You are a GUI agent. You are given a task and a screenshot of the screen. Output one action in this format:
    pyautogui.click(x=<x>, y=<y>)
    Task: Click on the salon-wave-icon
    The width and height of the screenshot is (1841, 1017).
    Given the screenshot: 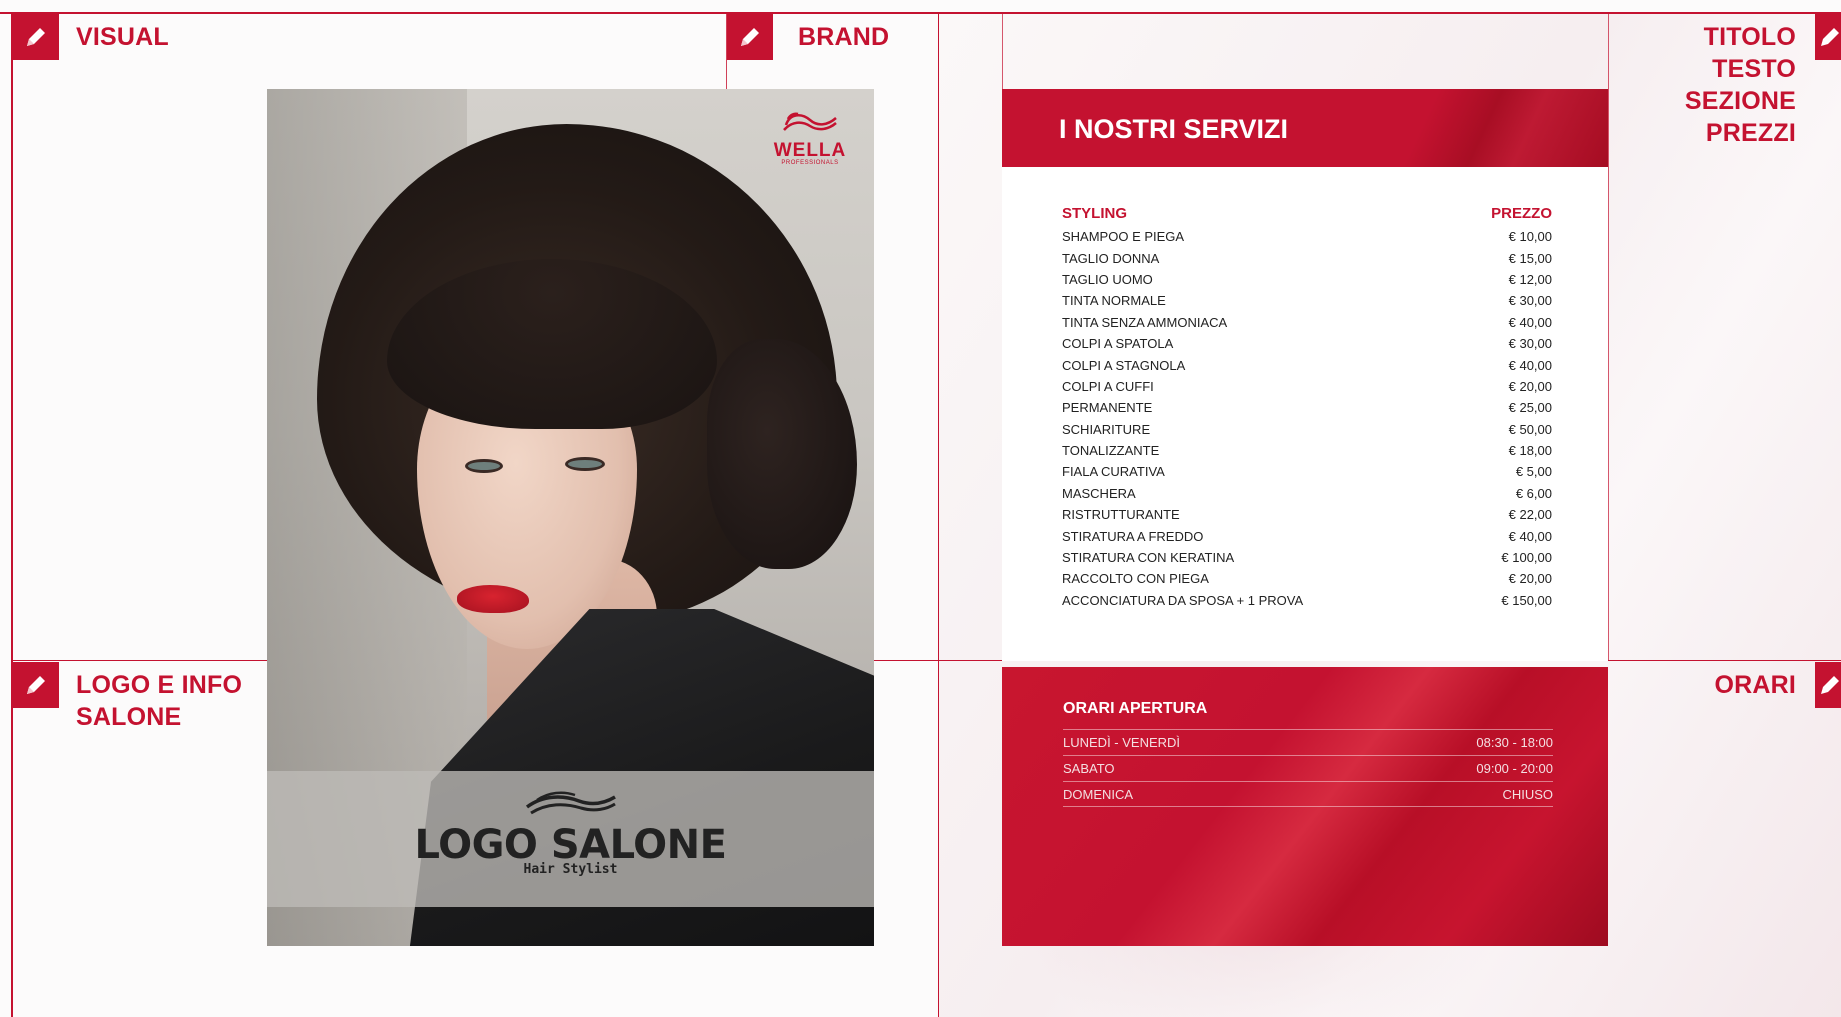 What is the action you would take?
    pyautogui.click(x=570, y=803)
    